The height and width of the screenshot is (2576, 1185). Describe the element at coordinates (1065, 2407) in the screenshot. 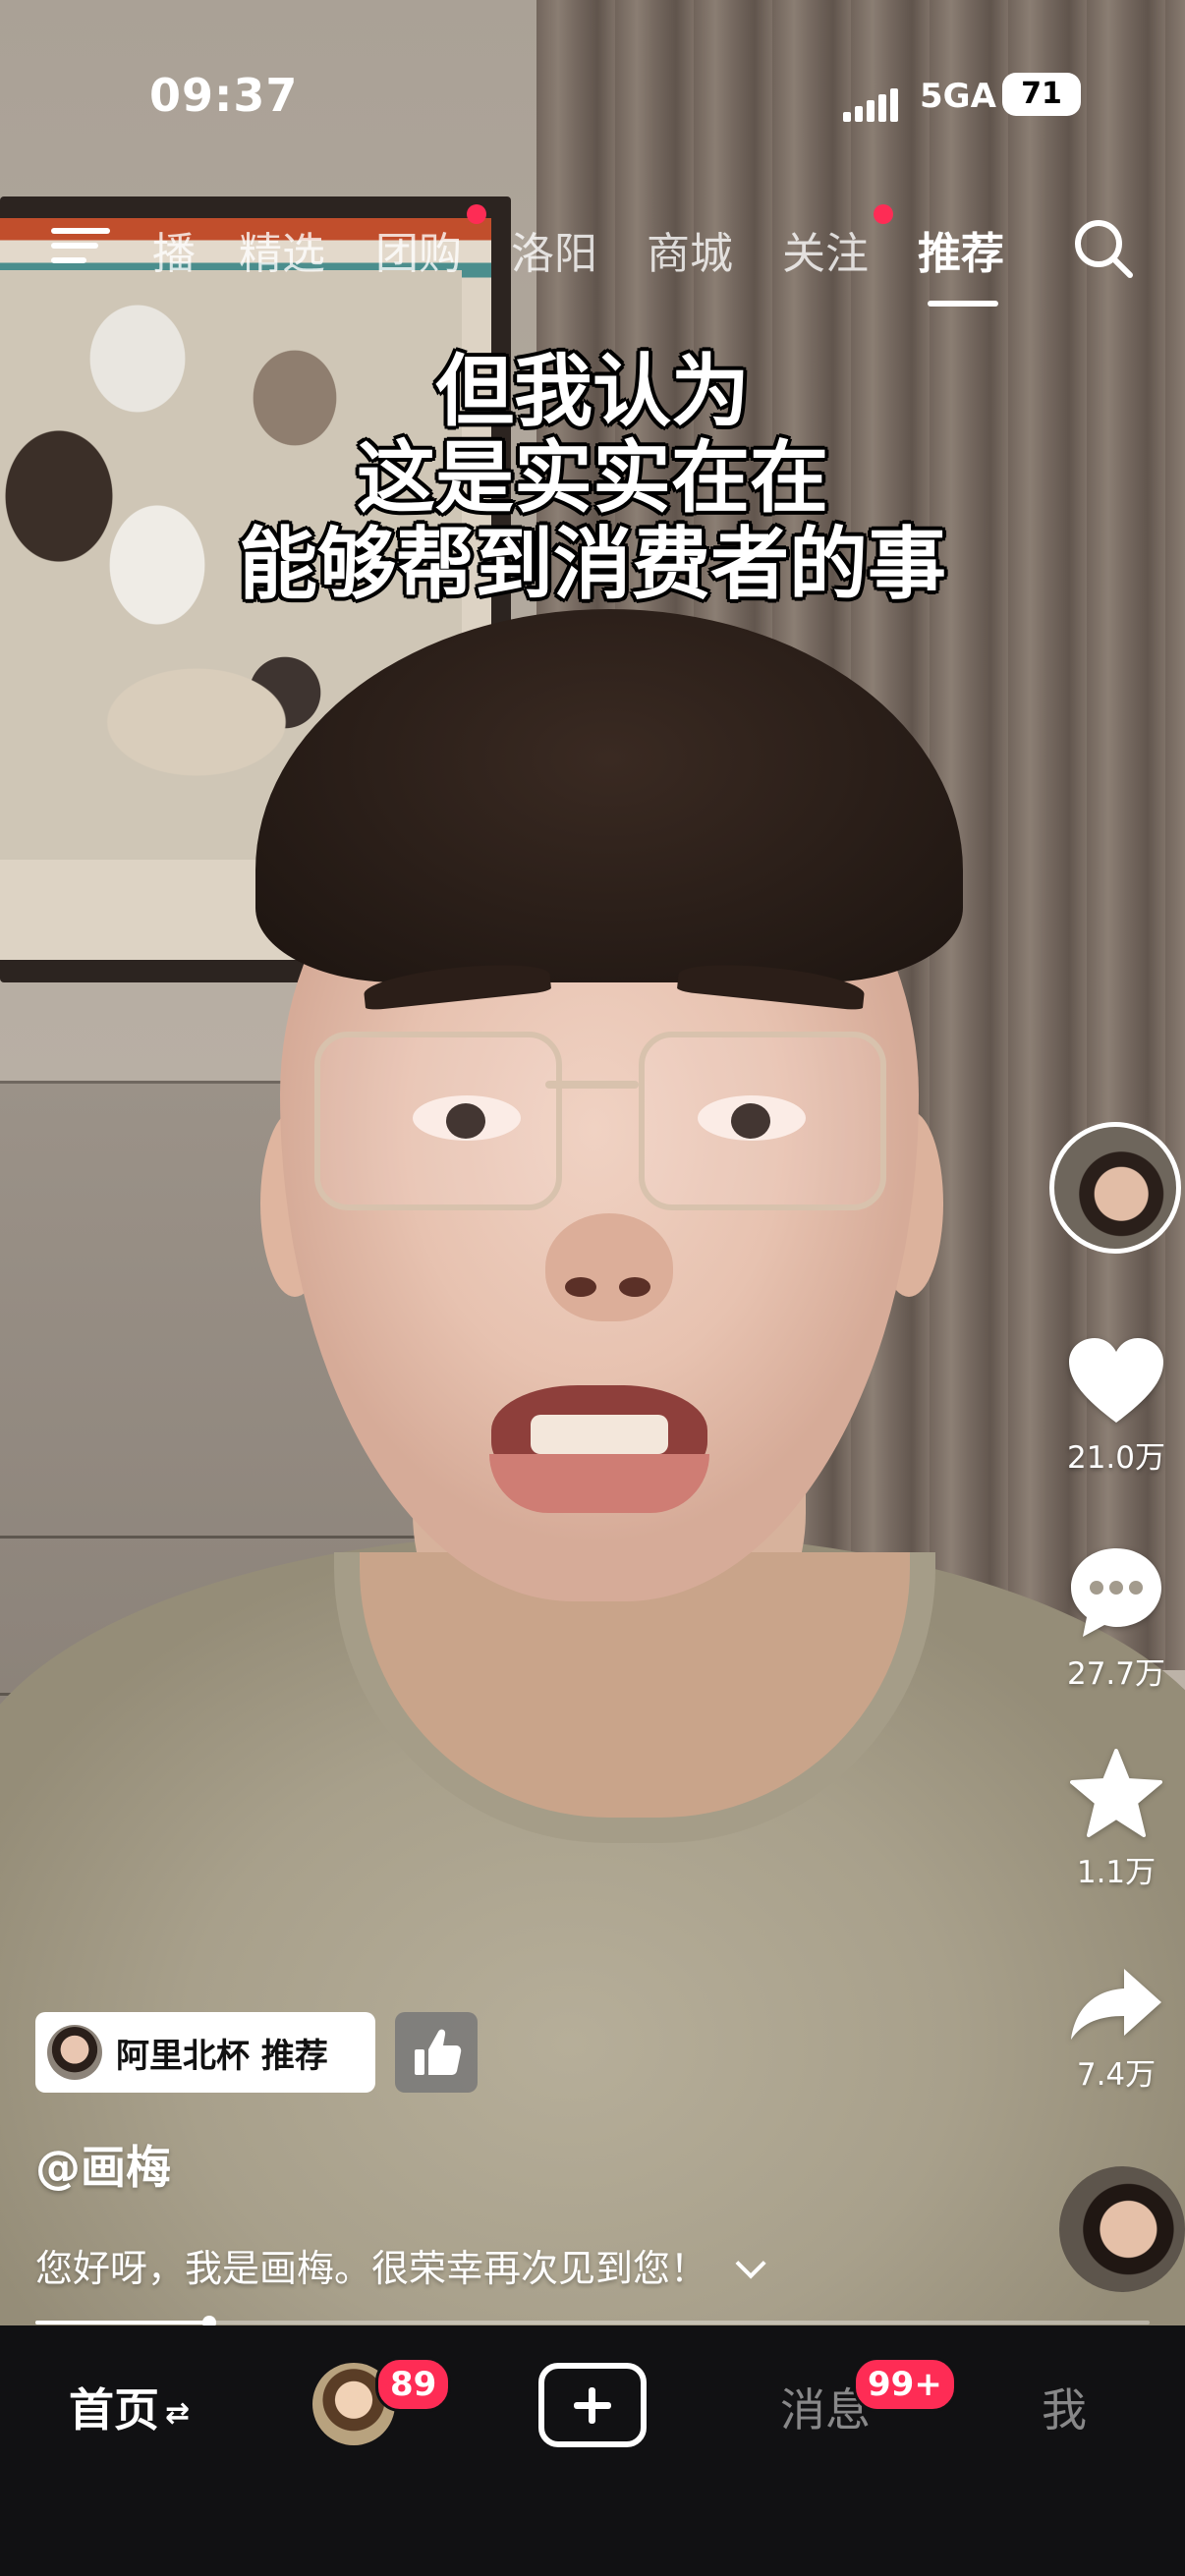

I see `nav-me: 我` at that location.